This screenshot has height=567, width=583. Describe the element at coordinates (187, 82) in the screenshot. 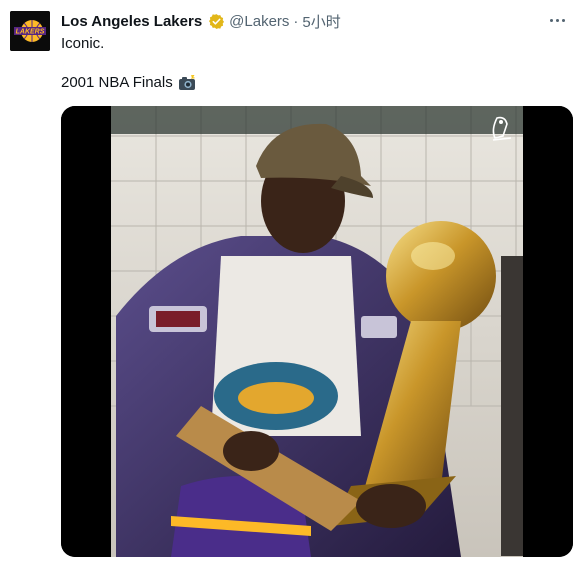

I see `camera-with-flash-icon` at that location.